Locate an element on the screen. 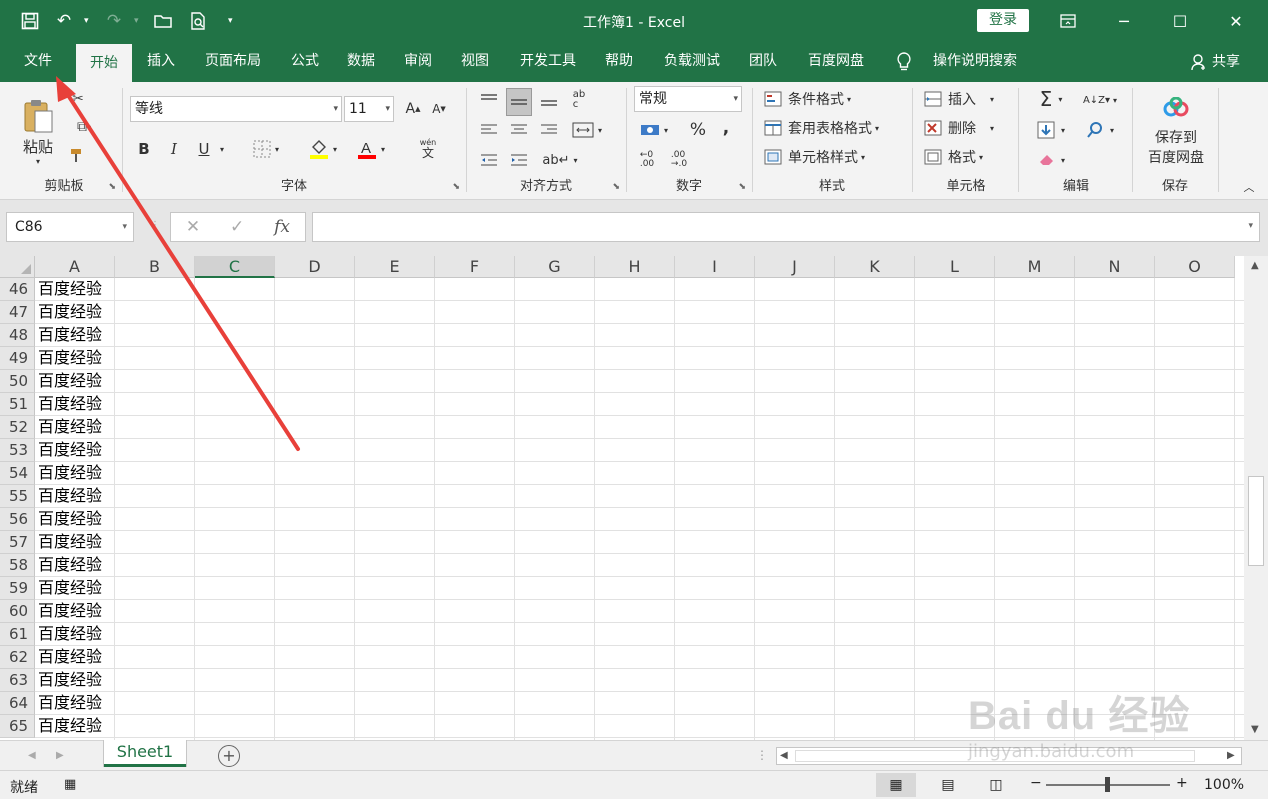 The image size is (1268, 799). row-header: 59 is located at coordinates (17, 588).